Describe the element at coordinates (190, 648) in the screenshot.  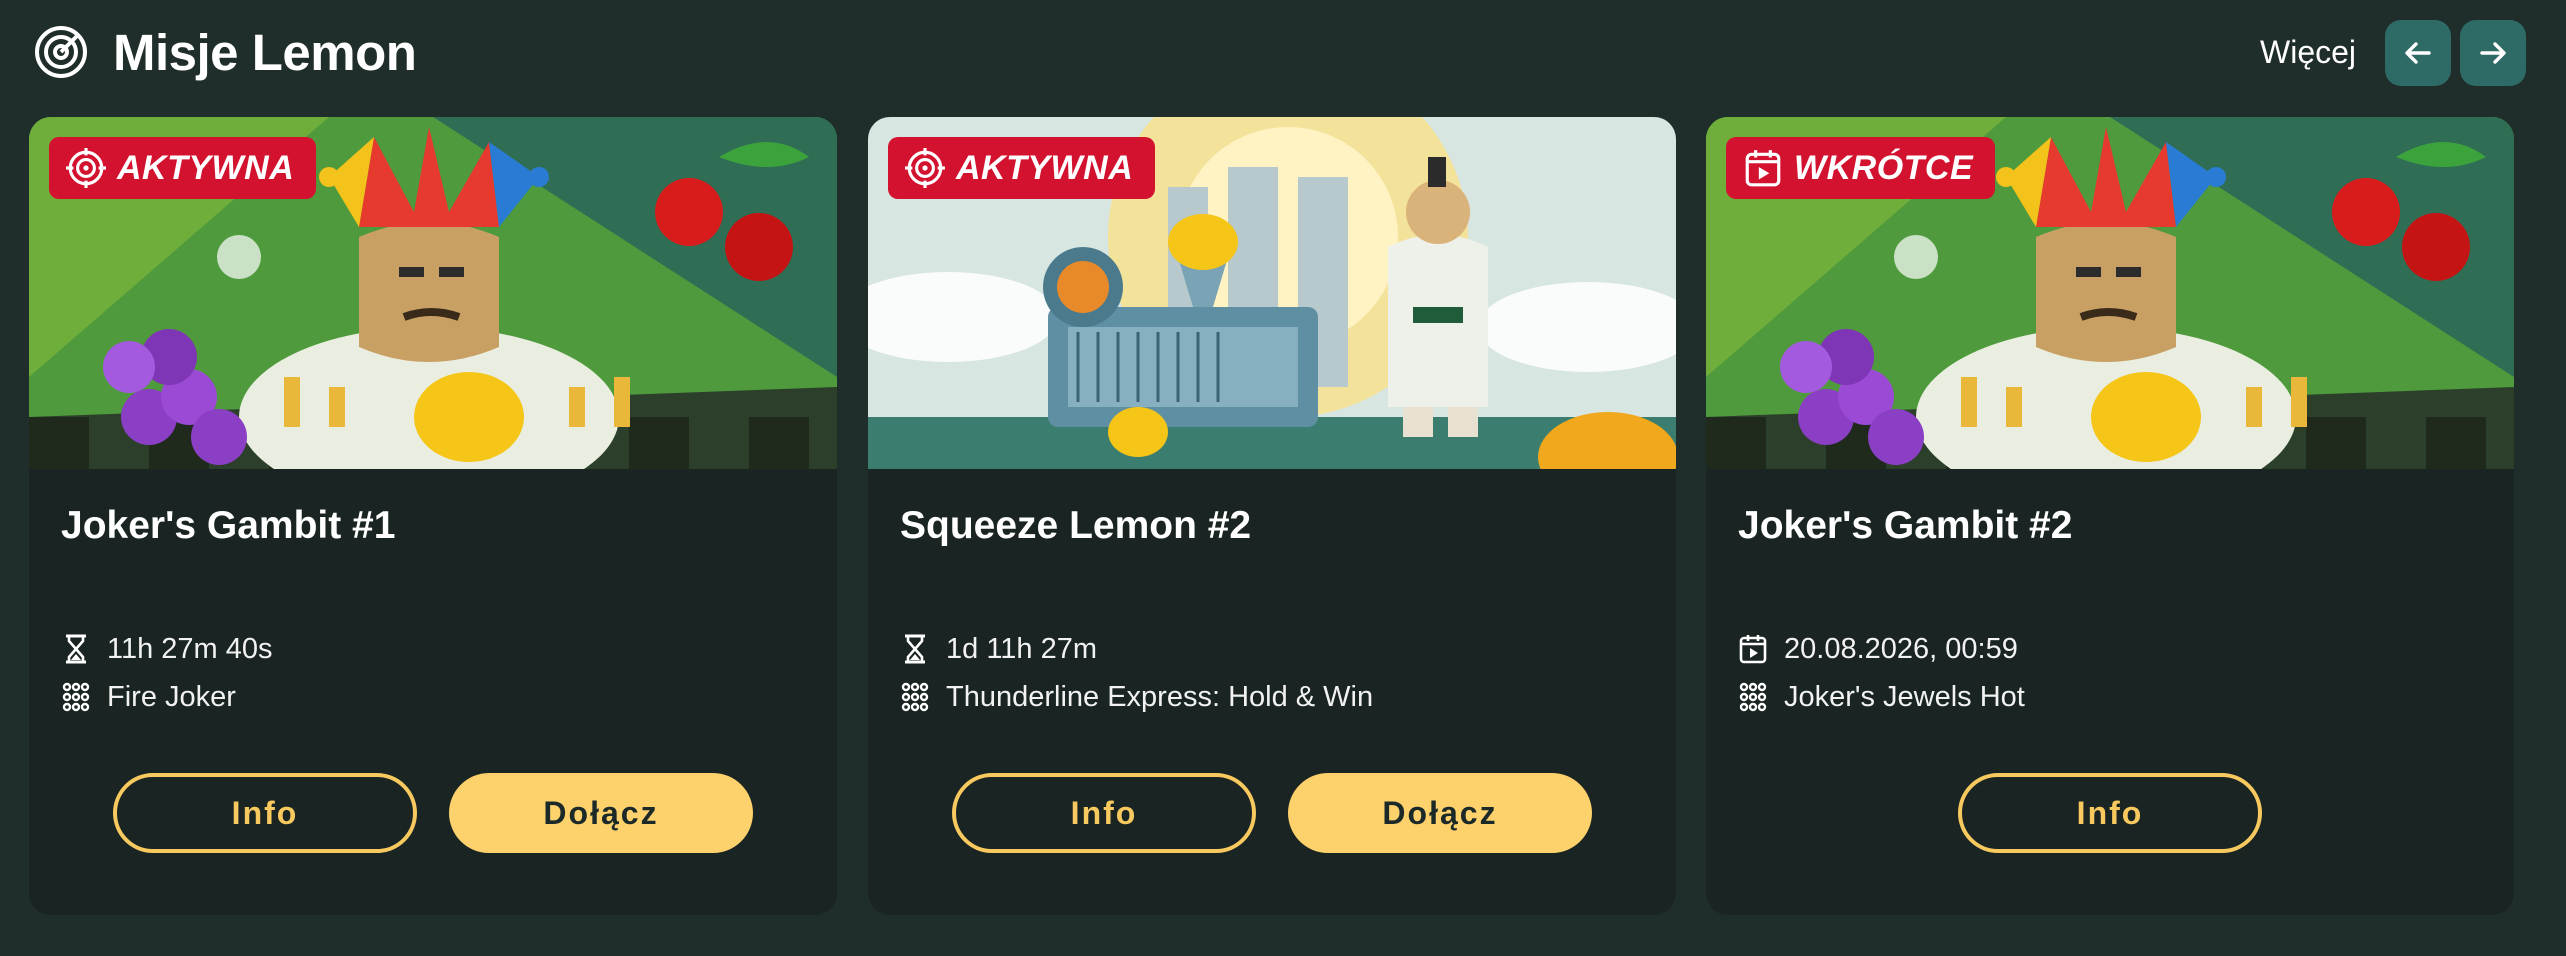
I see `mission-time: 11h 27m 40s` at that location.